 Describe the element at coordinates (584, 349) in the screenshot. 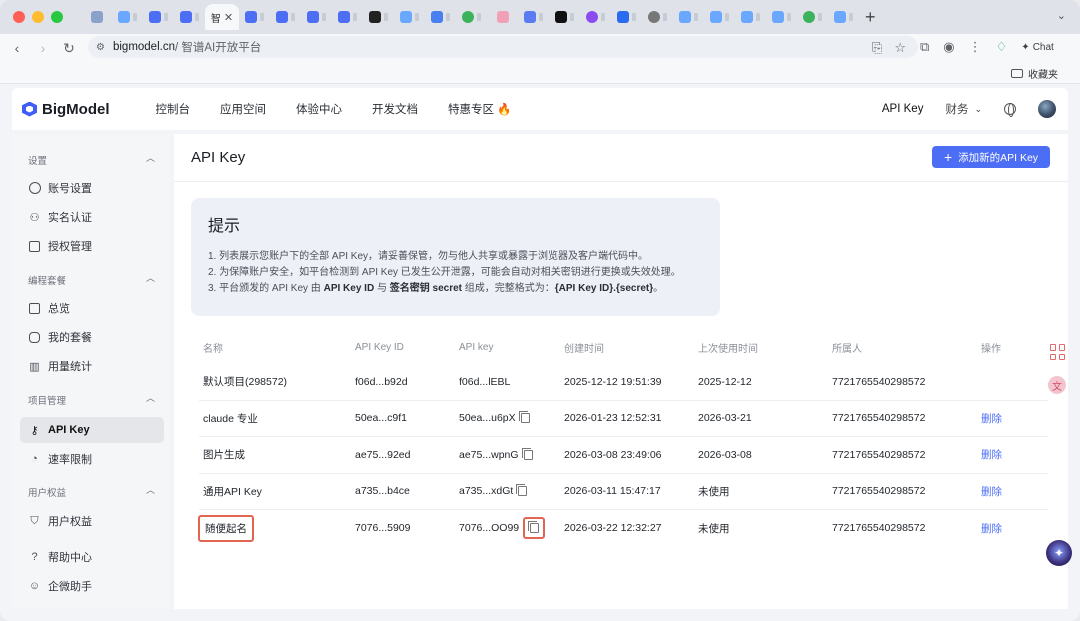

I see `column-header-created: 创建时间` at that location.